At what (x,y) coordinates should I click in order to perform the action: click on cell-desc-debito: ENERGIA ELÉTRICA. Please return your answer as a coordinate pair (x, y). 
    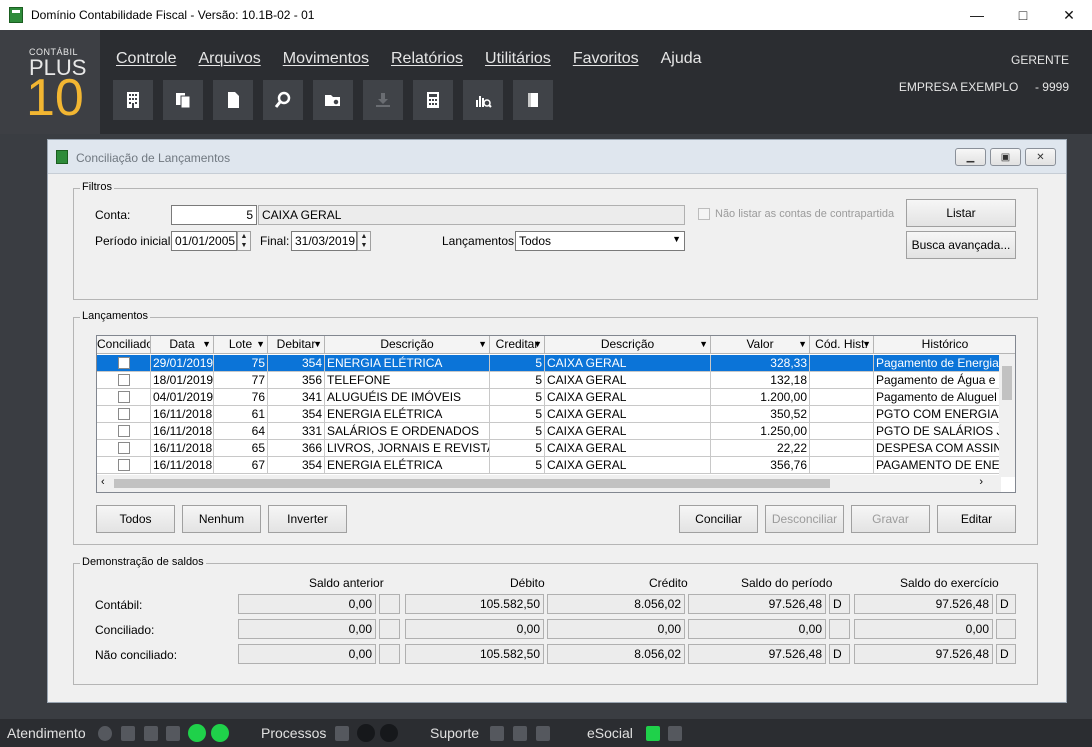
    Looking at the image, I should click on (407, 465).